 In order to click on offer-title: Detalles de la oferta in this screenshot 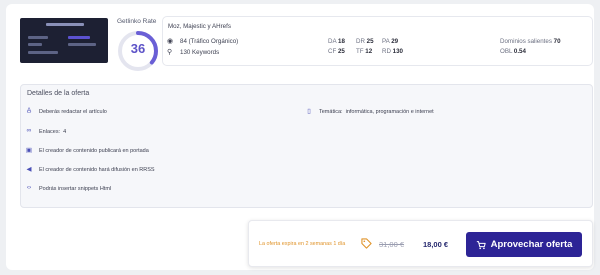, I will do `click(58, 93)`.